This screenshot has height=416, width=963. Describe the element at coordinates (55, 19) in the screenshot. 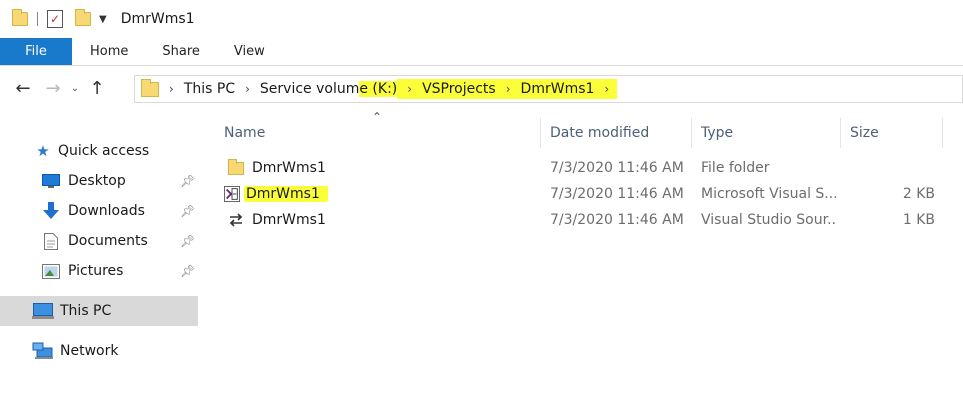

I see `properties-icon: ✓` at that location.